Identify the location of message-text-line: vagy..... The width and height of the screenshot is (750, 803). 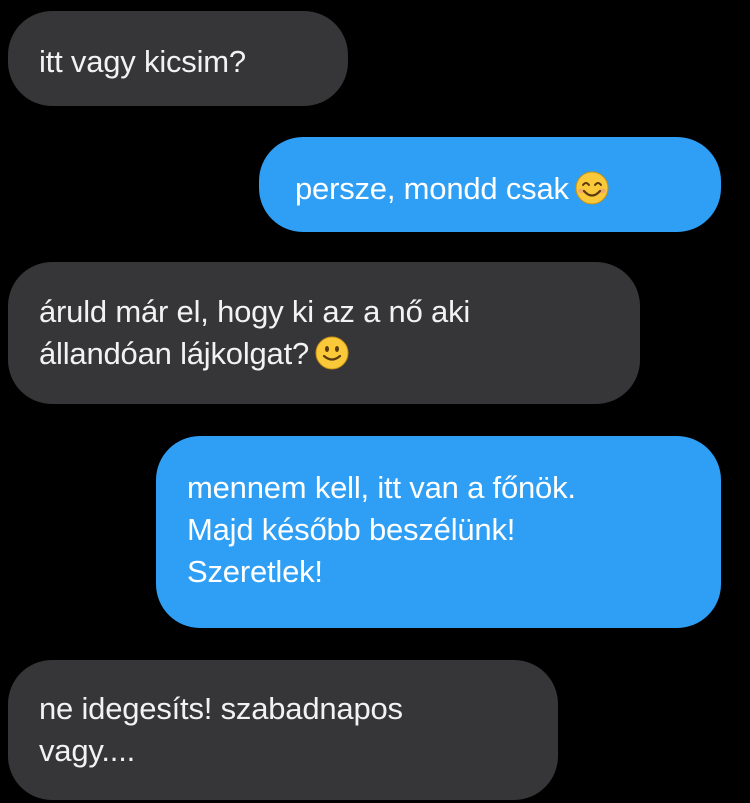
(87, 750).